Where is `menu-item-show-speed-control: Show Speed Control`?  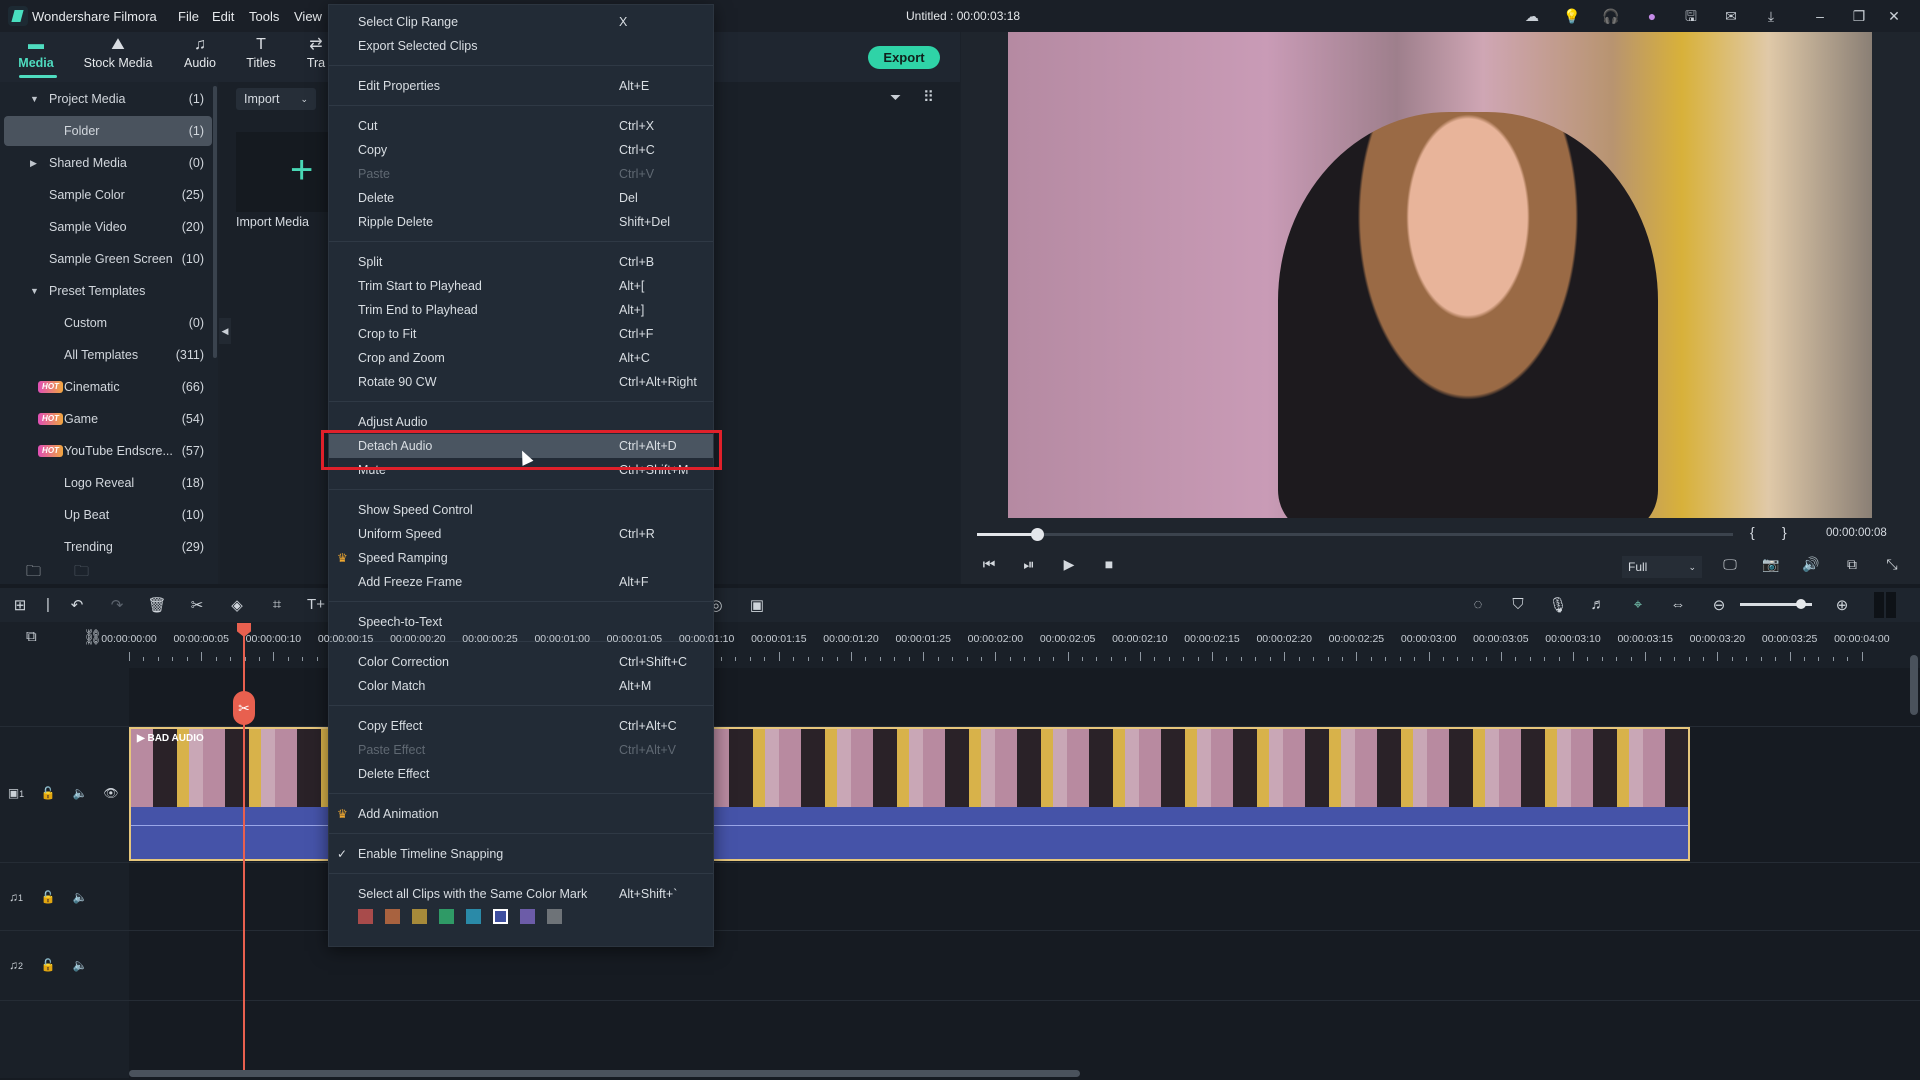 menu-item-show-speed-control: Show Speed Control is located at coordinates (521, 510).